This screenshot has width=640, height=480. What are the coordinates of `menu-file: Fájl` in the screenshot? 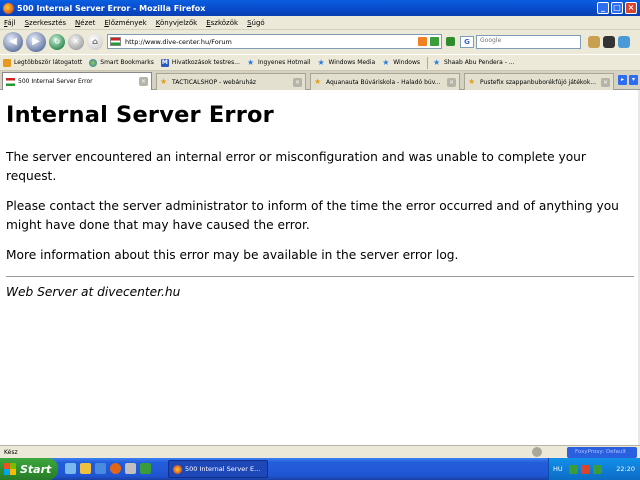 It's located at (10, 23).